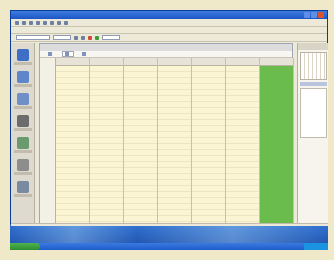  I want to click on today-cells, so click(276, 146).